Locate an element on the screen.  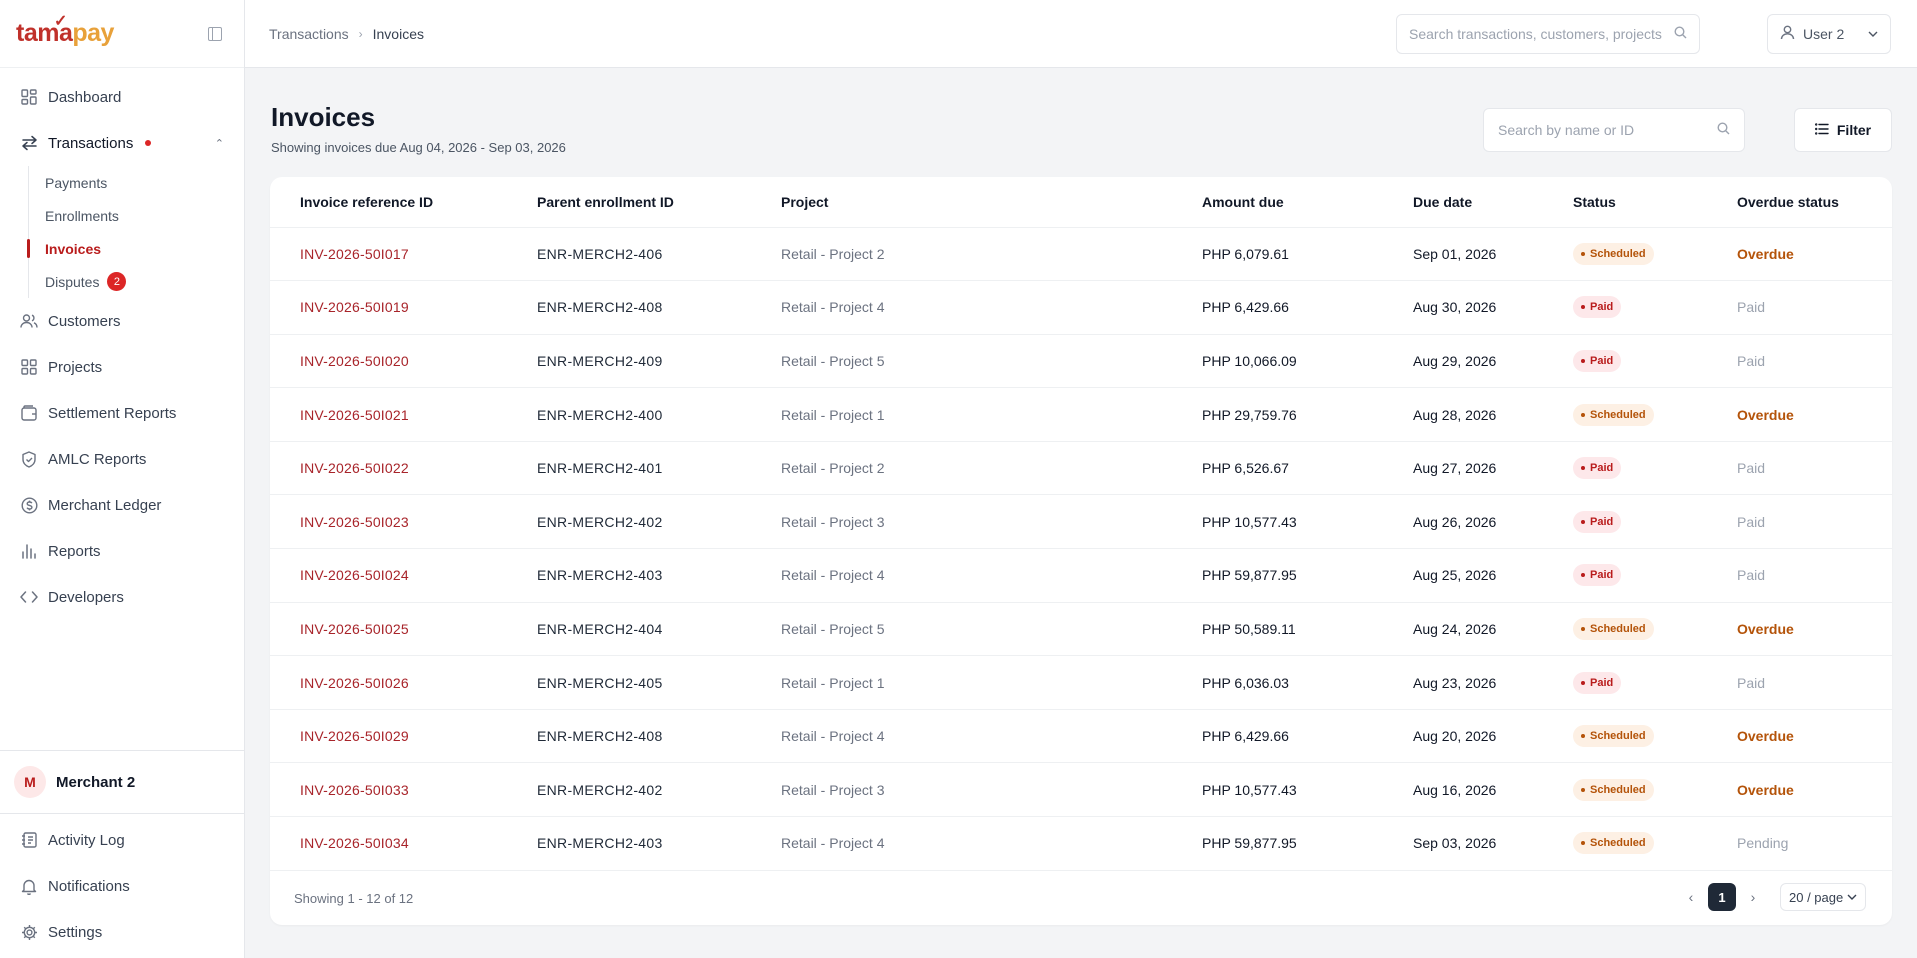
column-header-project: Project is located at coordinates (991, 202).